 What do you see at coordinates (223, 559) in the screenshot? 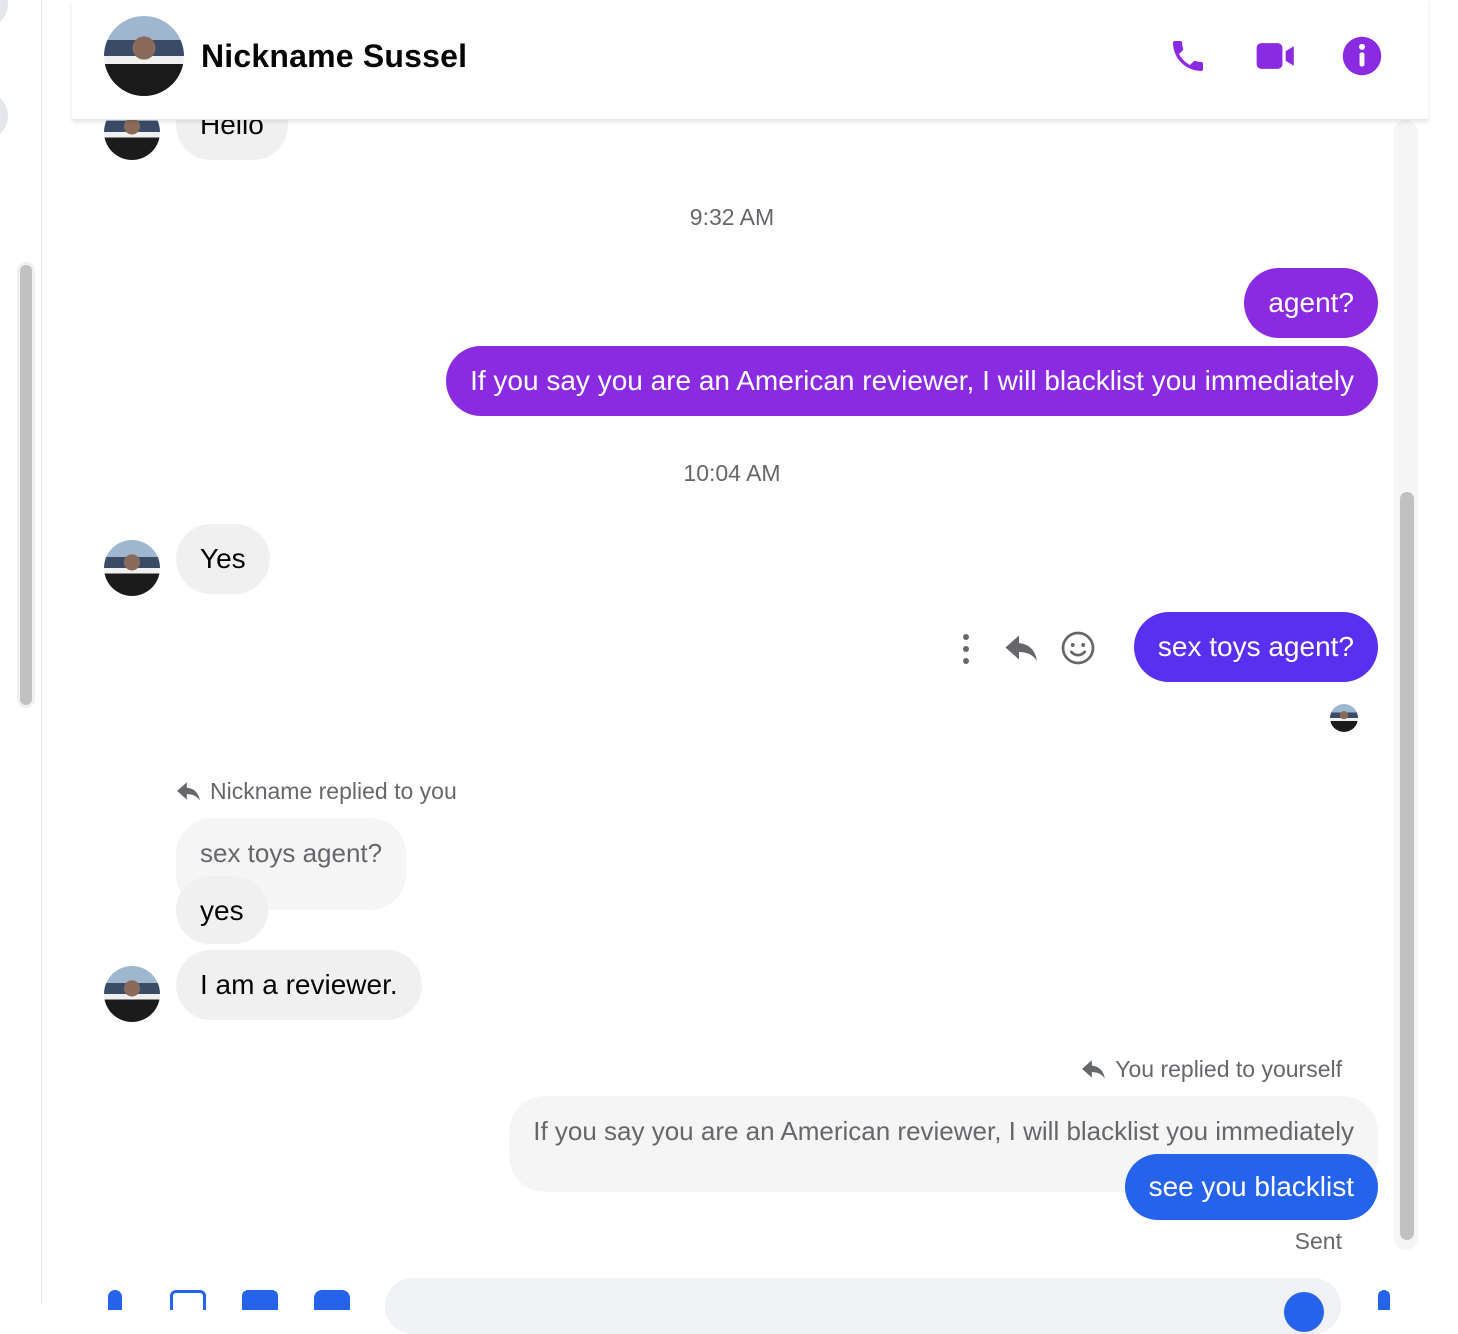
I see `incoming-message: Yes` at bounding box center [223, 559].